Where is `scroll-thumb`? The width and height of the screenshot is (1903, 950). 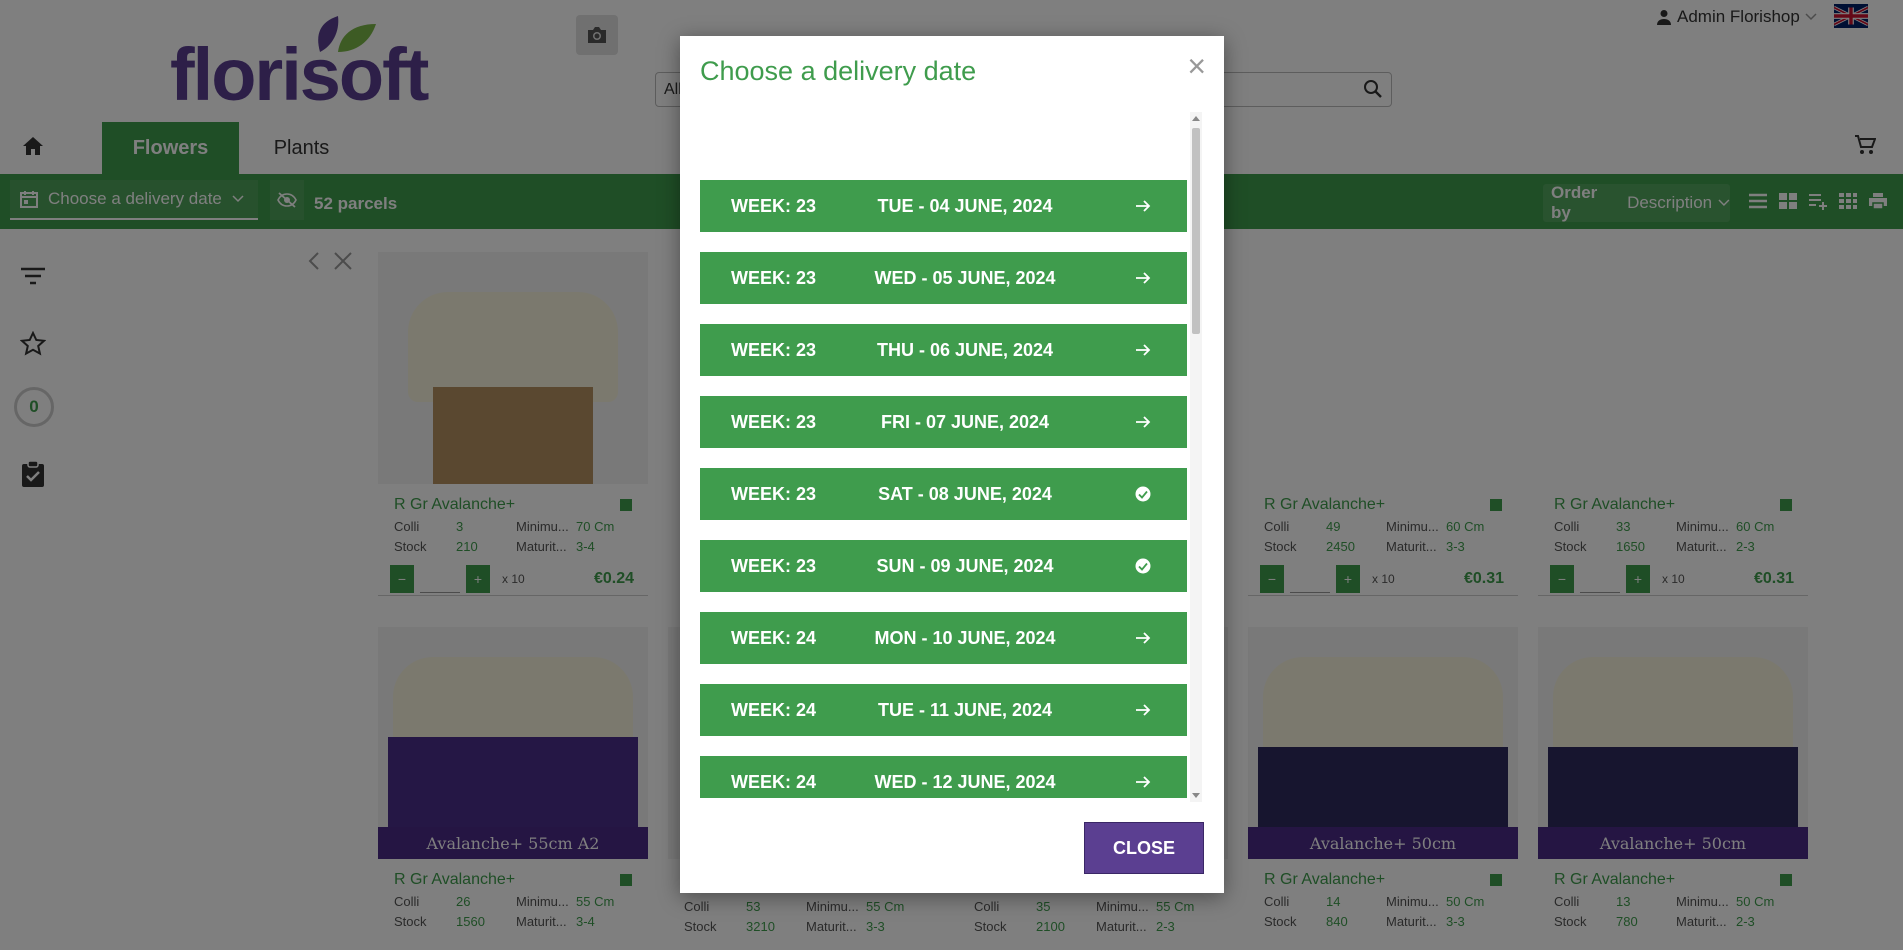 scroll-thumb is located at coordinates (1196, 231).